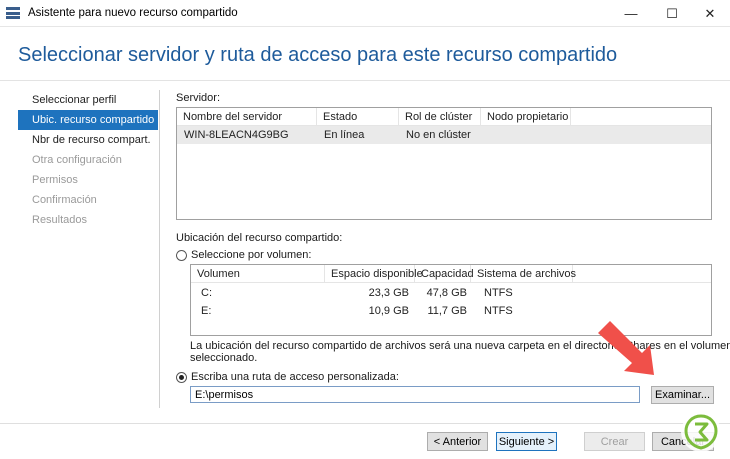  Describe the element at coordinates (88, 140) in the screenshot. I see `nav-item-nombre-recurso: Nbr de recurso compart.` at that location.